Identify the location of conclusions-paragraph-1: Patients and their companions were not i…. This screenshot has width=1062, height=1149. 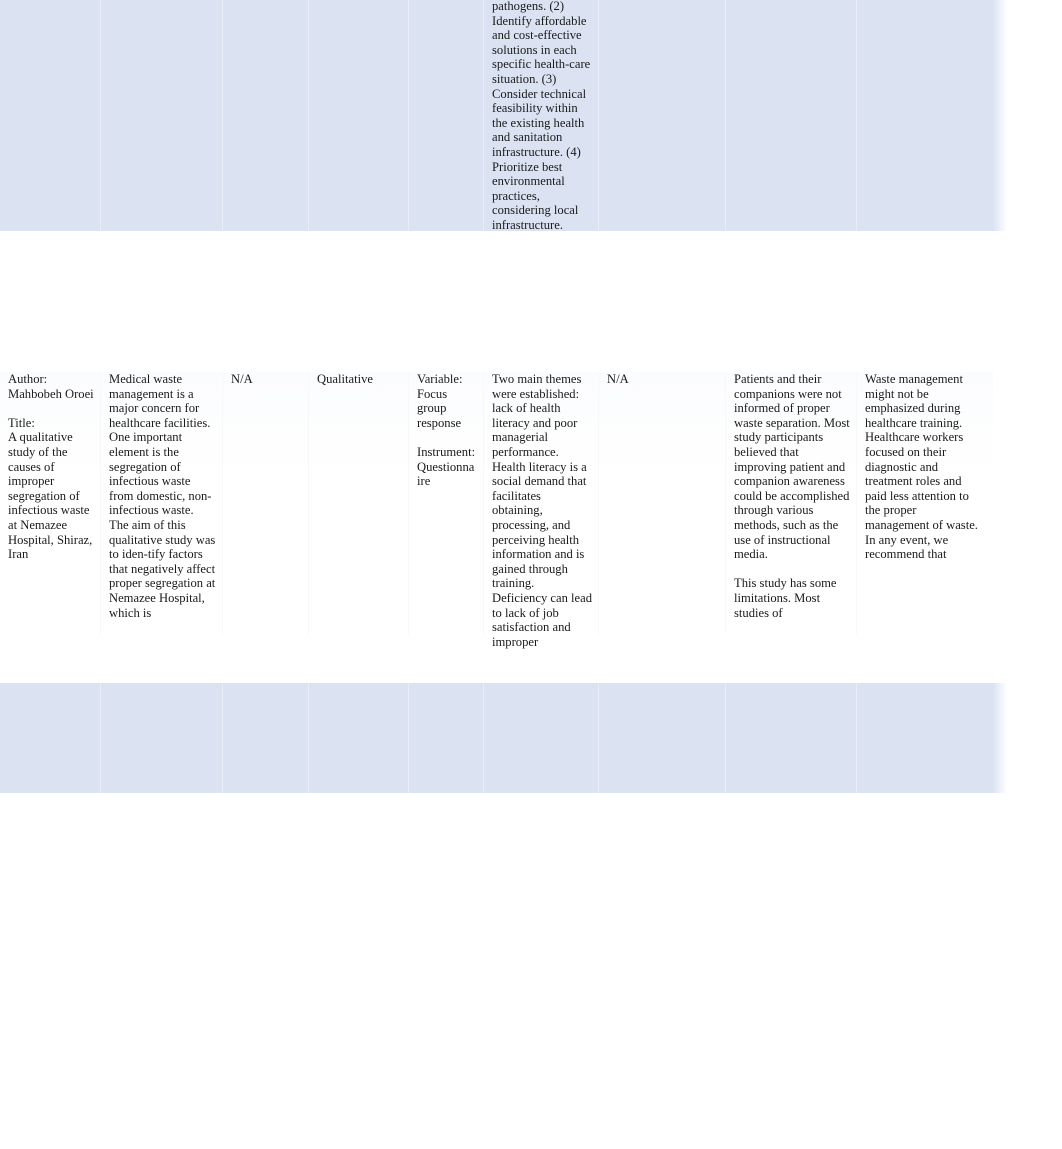
(792, 467).